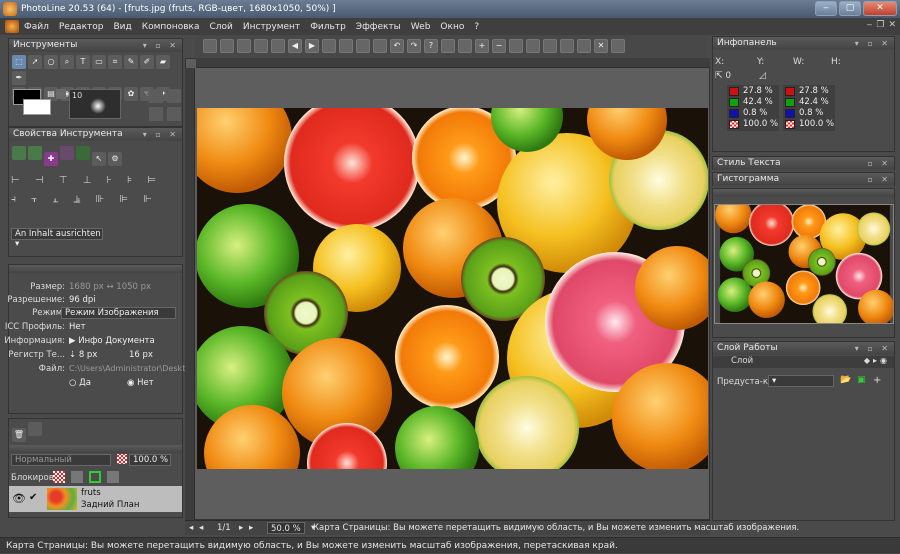  I want to click on next-arrow-icon: ▶, so click(312, 46).